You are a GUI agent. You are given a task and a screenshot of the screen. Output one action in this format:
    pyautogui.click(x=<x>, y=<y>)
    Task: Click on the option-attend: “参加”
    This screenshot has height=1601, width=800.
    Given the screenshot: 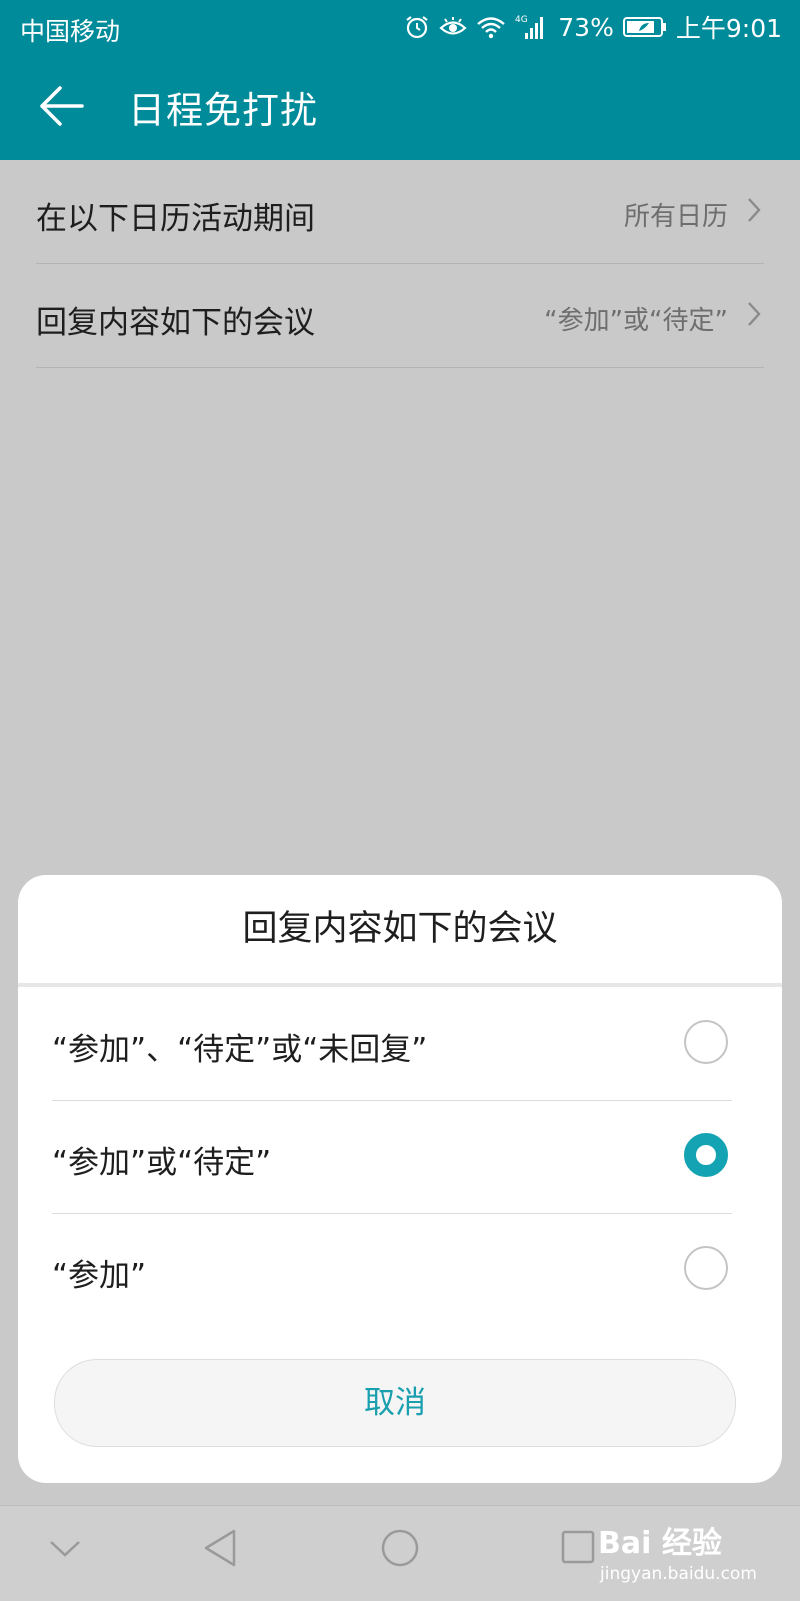 What is the action you would take?
    pyautogui.click(x=392, y=1269)
    